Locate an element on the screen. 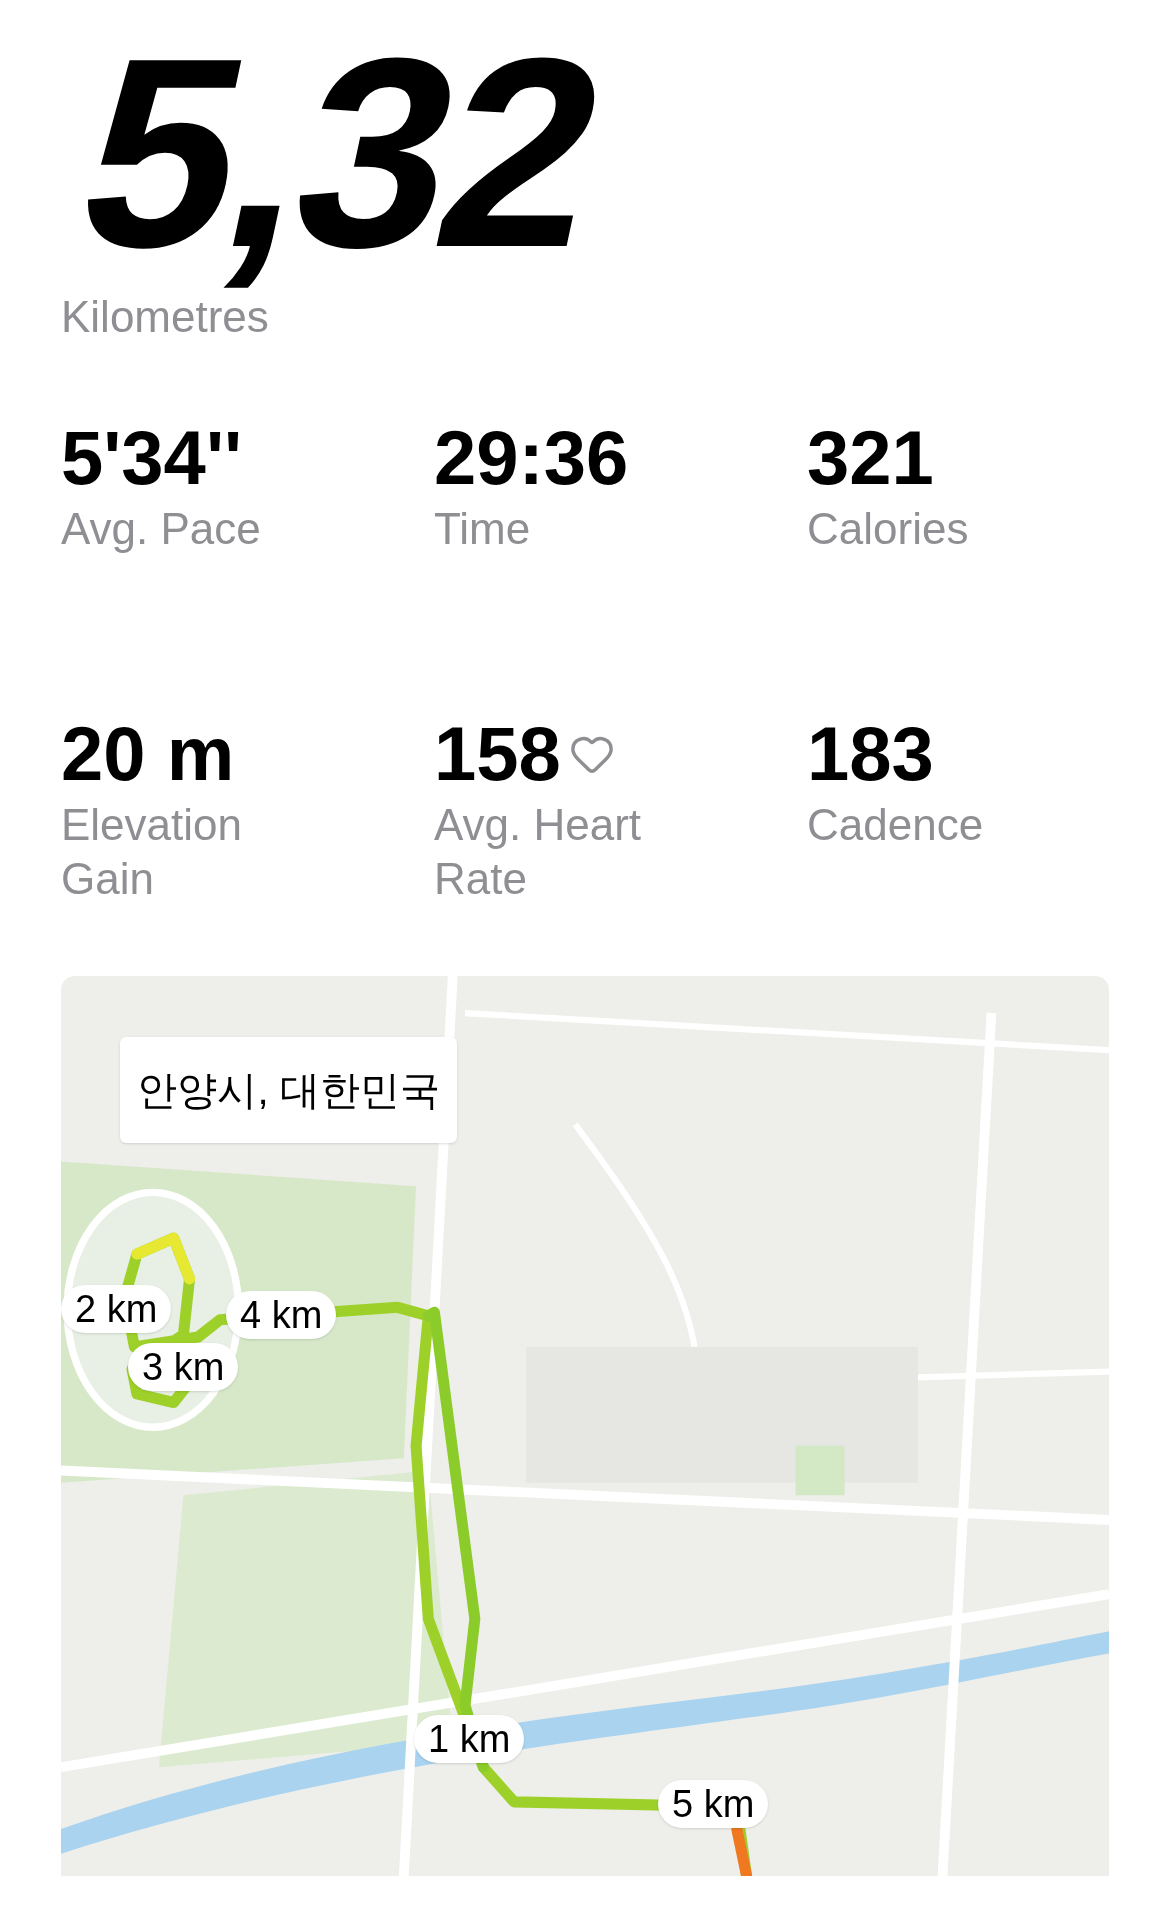  location-label: 안양시, 대한민국 is located at coordinates (288, 1090).